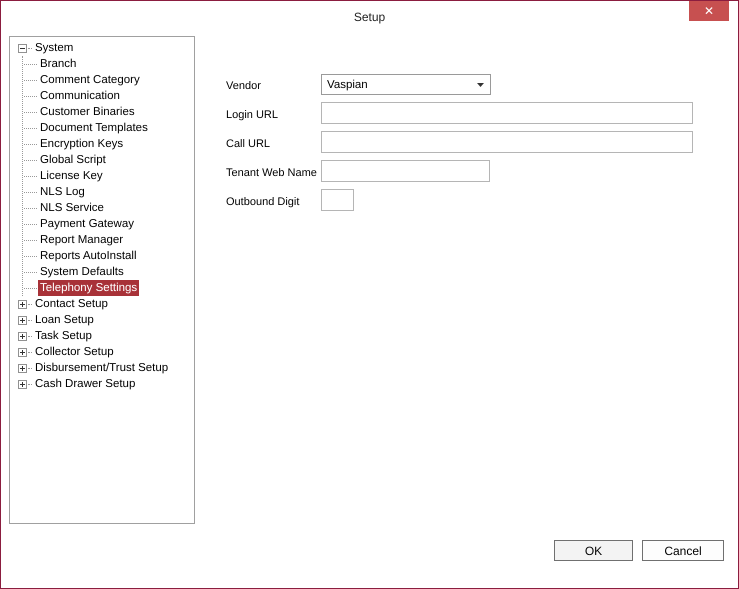 The image size is (739, 589). Describe the element at coordinates (88, 256) in the screenshot. I see `tree-item: Reports AutoInstall` at that location.